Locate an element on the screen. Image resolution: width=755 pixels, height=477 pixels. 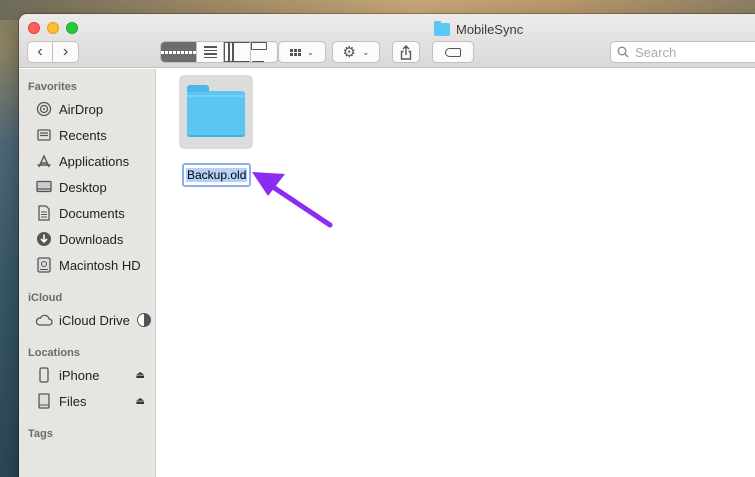
back-button: ‹ is located at coordinates (41, 52).